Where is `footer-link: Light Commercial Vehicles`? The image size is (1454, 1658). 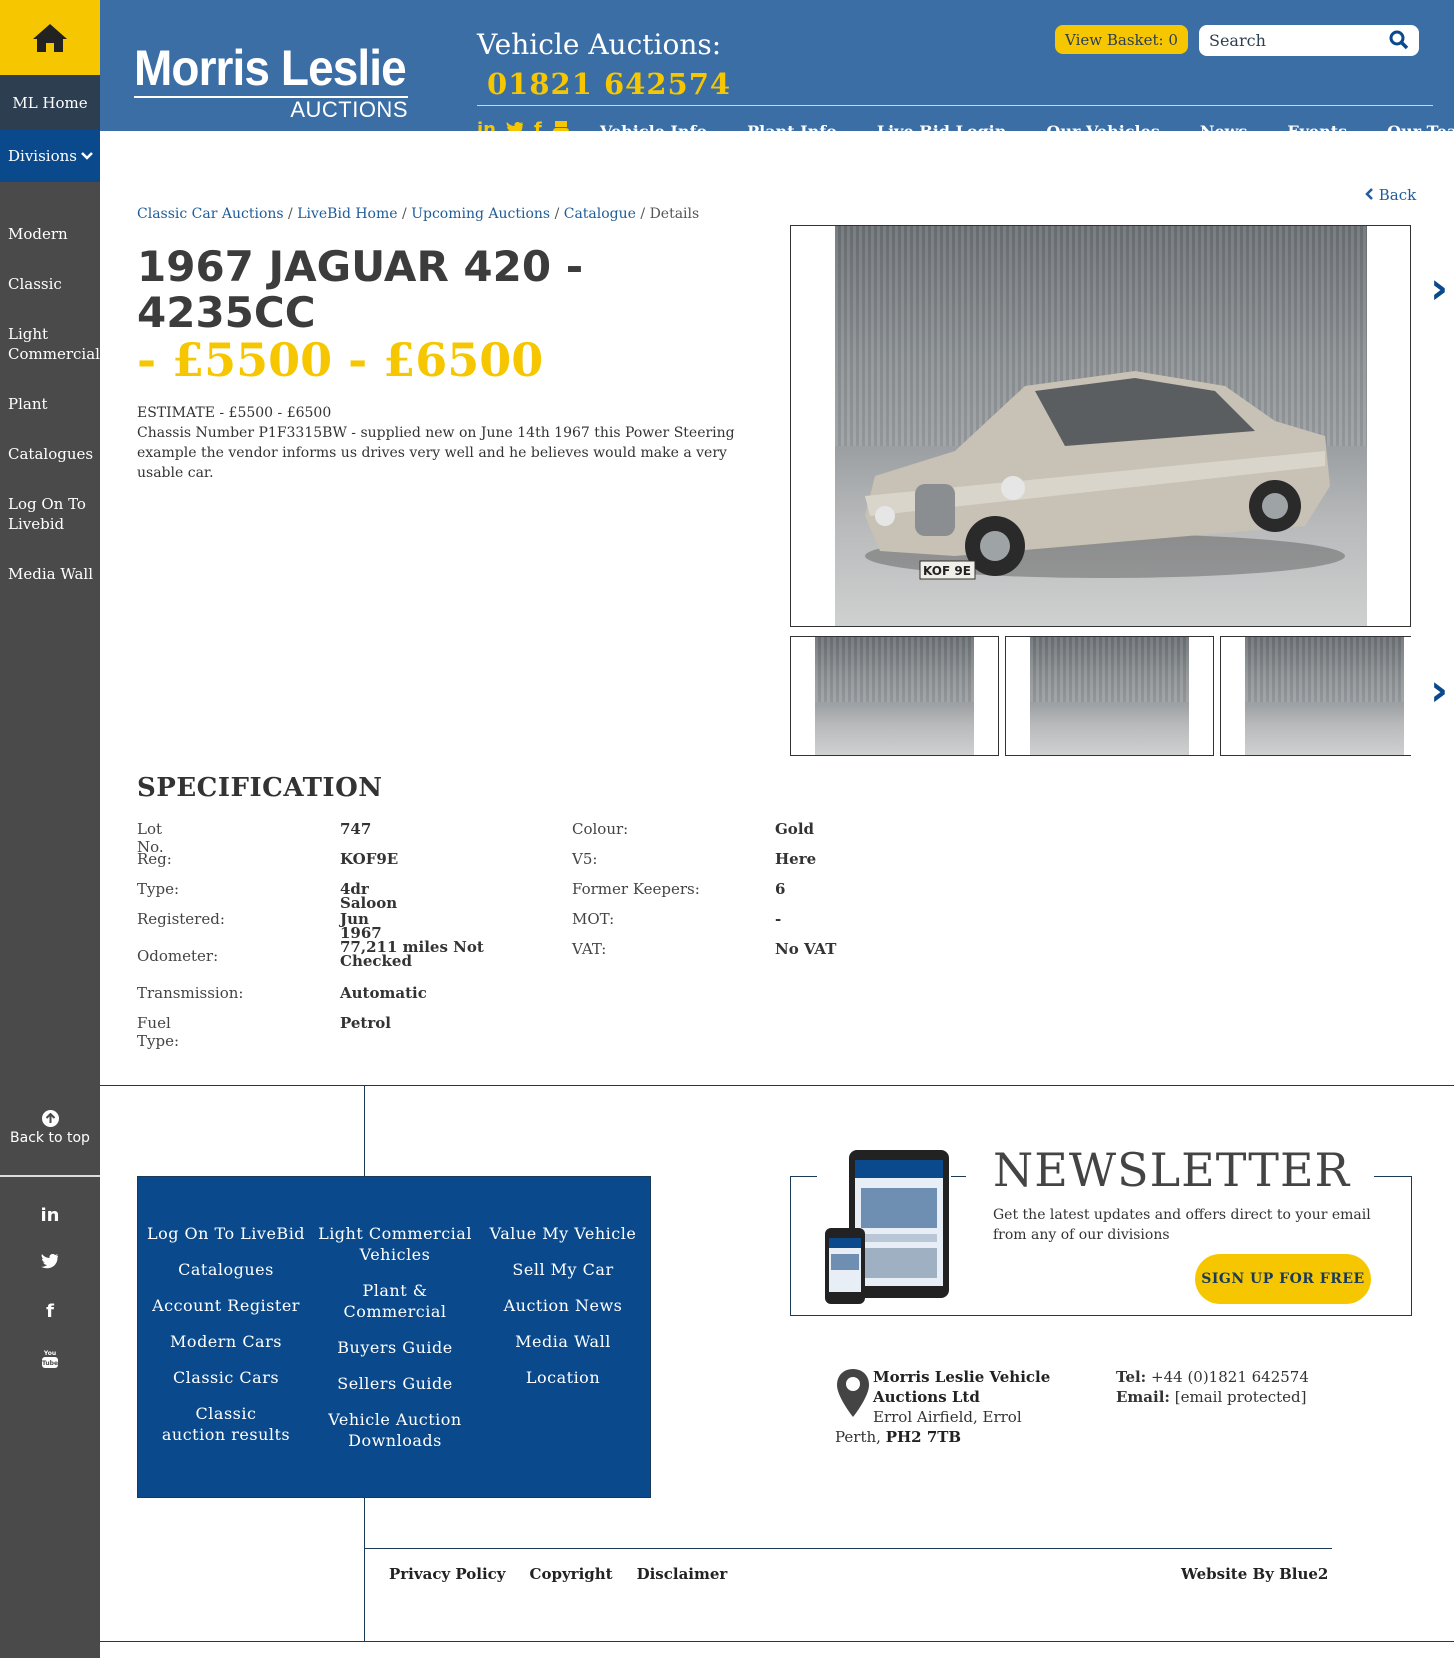
footer-link: Light Commercial Vehicles is located at coordinates (395, 1244).